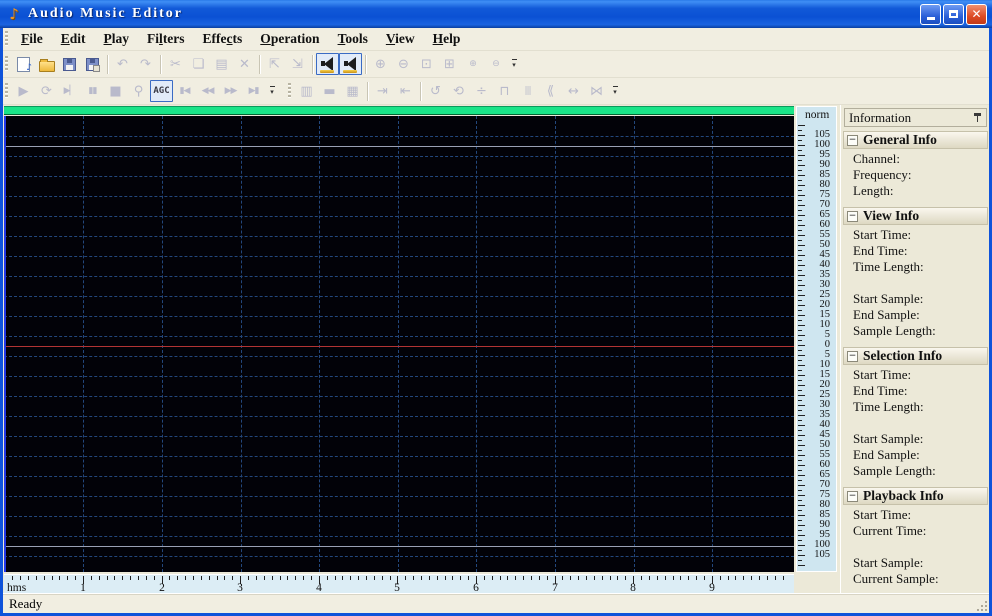 Image resolution: width=992 pixels, height=616 pixels. What do you see at coordinates (274, 64) in the screenshot?
I see `select-add-button: ⇱` at bounding box center [274, 64].